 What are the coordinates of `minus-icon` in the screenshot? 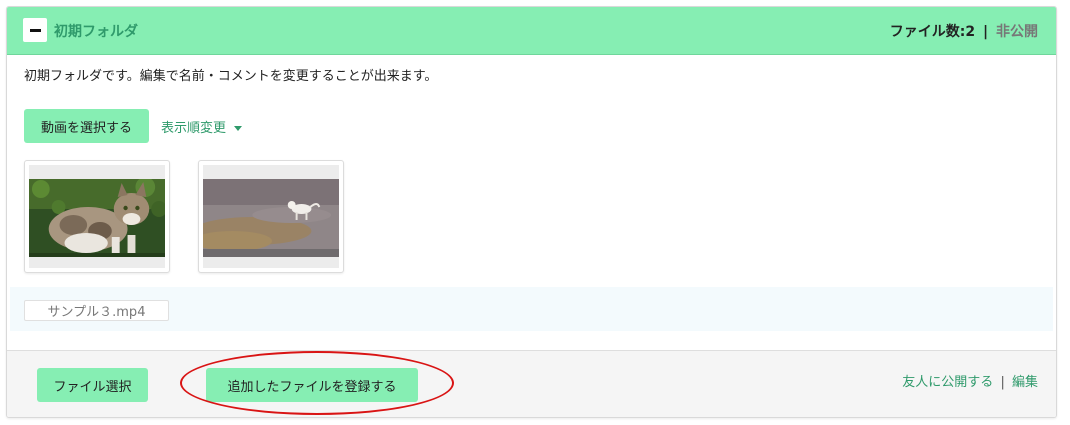 It's located at (35, 30).